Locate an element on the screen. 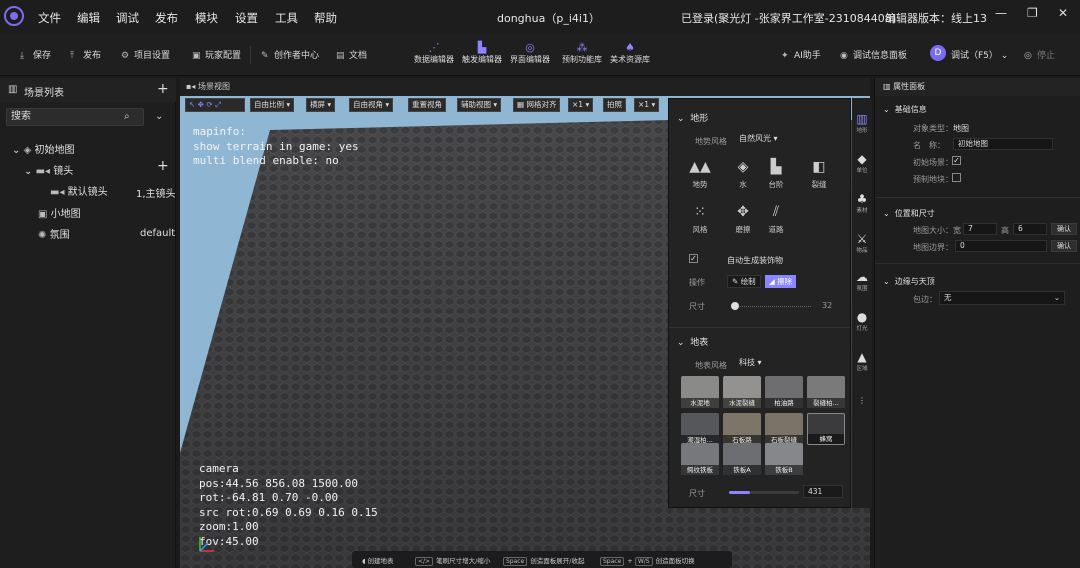  reset-view-button: 重置视角 is located at coordinates (427, 105).